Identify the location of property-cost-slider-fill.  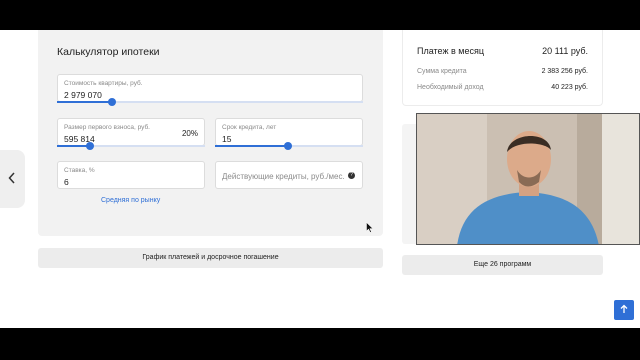
(84, 102).